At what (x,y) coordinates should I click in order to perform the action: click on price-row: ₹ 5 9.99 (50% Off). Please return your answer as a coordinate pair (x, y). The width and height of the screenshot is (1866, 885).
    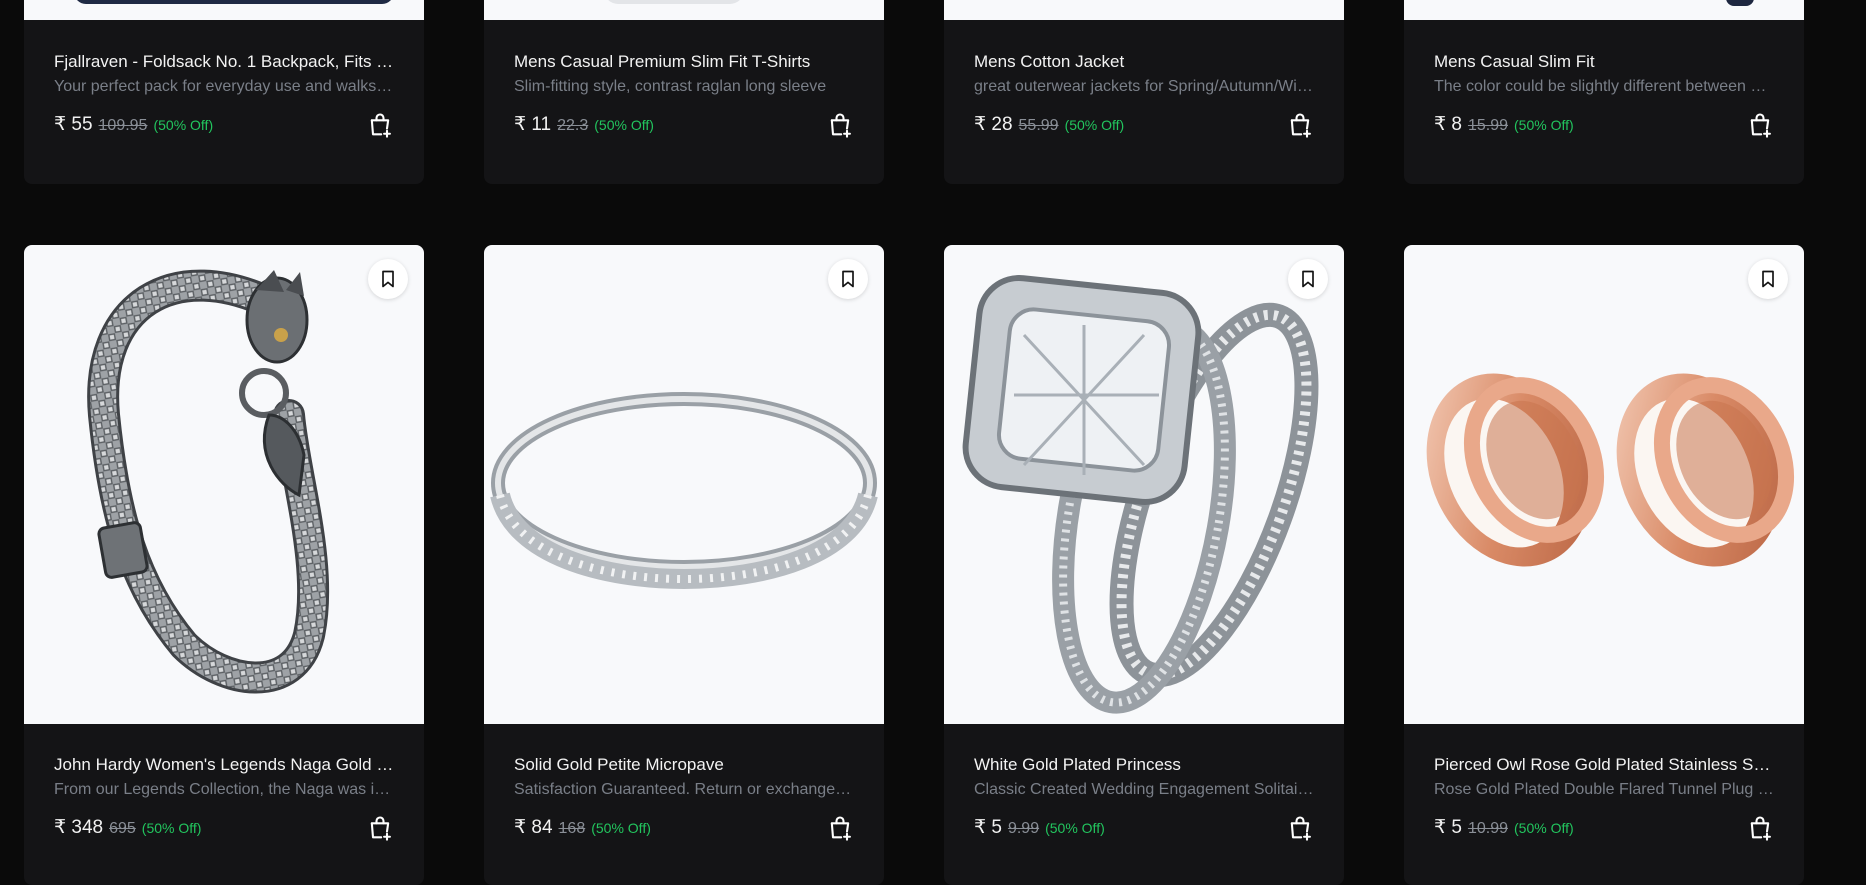
    Looking at the image, I should click on (1039, 828).